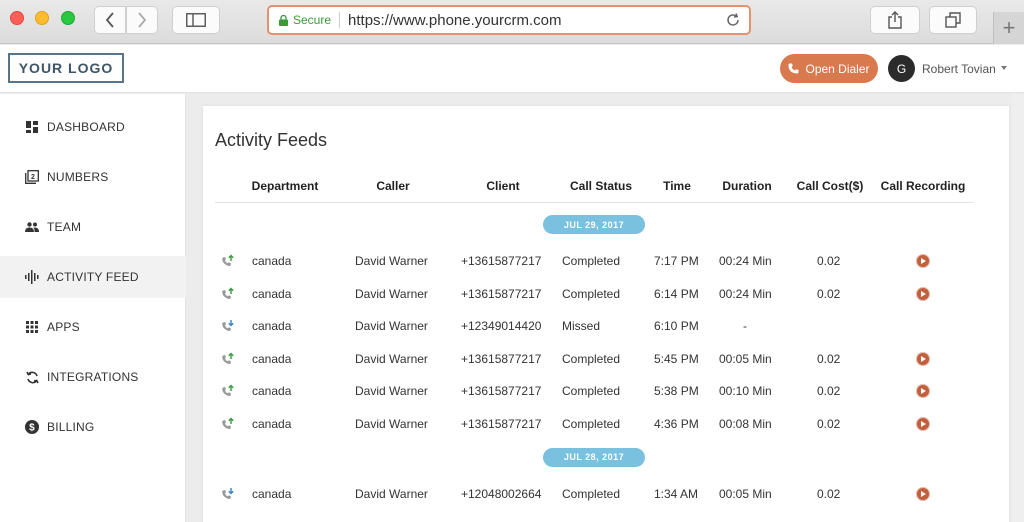  I want to click on sidebar-item-label: BILLING, so click(71, 427).